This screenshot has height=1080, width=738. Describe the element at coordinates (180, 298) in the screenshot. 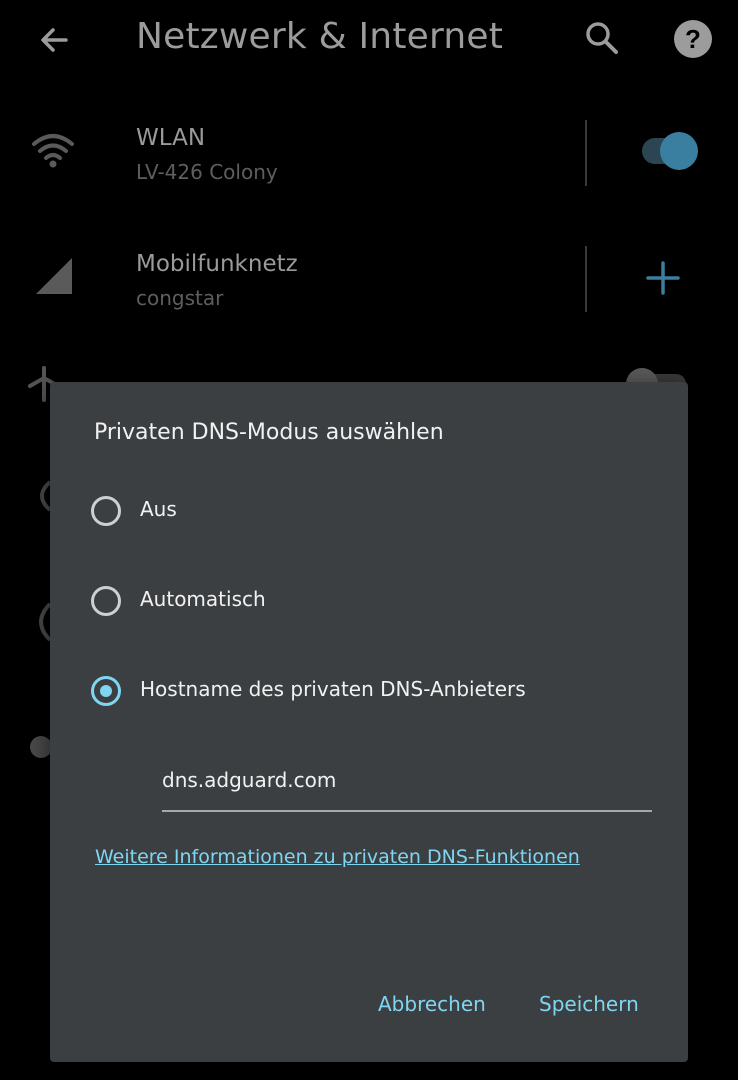

I see `mobile-subtitle: congstar` at that location.